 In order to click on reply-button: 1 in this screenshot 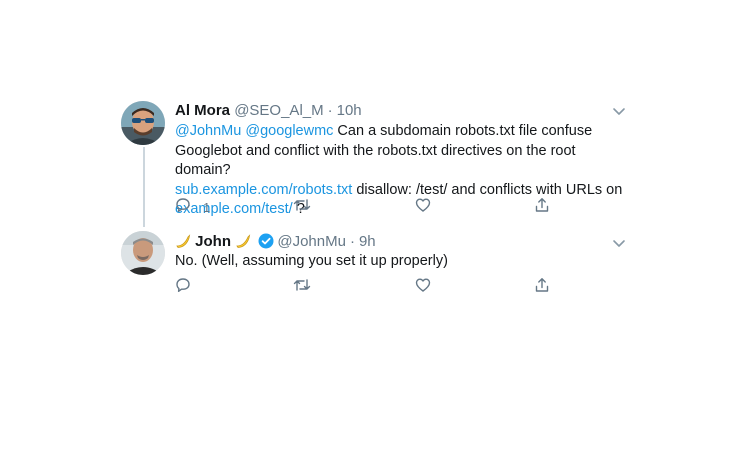, I will do `click(192, 207)`.